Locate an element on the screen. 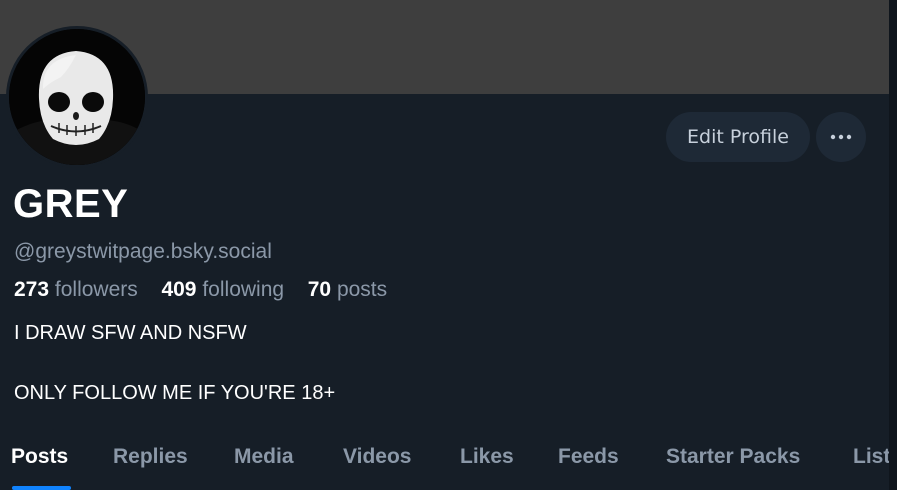 The height and width of the screenshot is (490, 897). skull-mask-avatar-image is located at coordinates (77, 97).